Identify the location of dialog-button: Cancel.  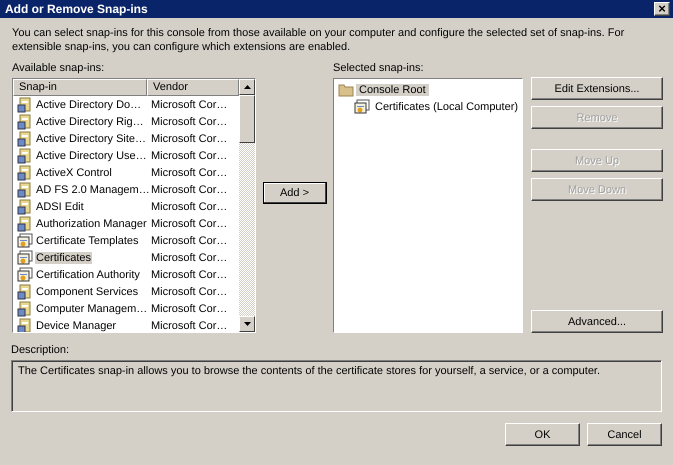
(624, 434).